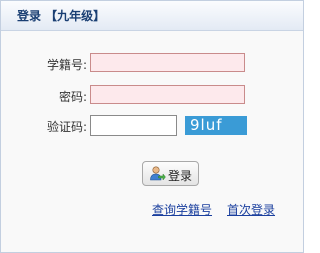 This screenshot has width=320, height=253. I want to click on login-button-label: 登录, so click(180, 176).